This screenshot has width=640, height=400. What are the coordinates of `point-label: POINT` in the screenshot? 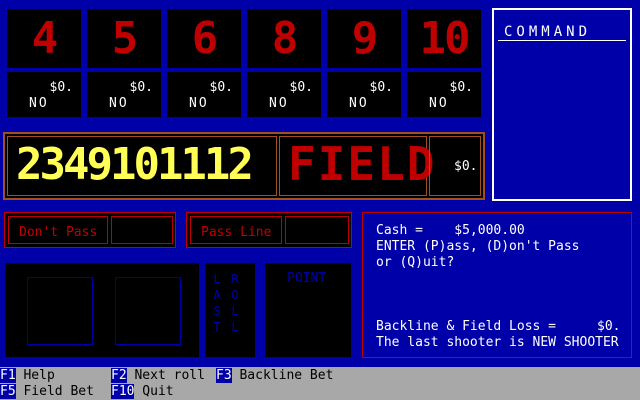 It's located at (307, 278).